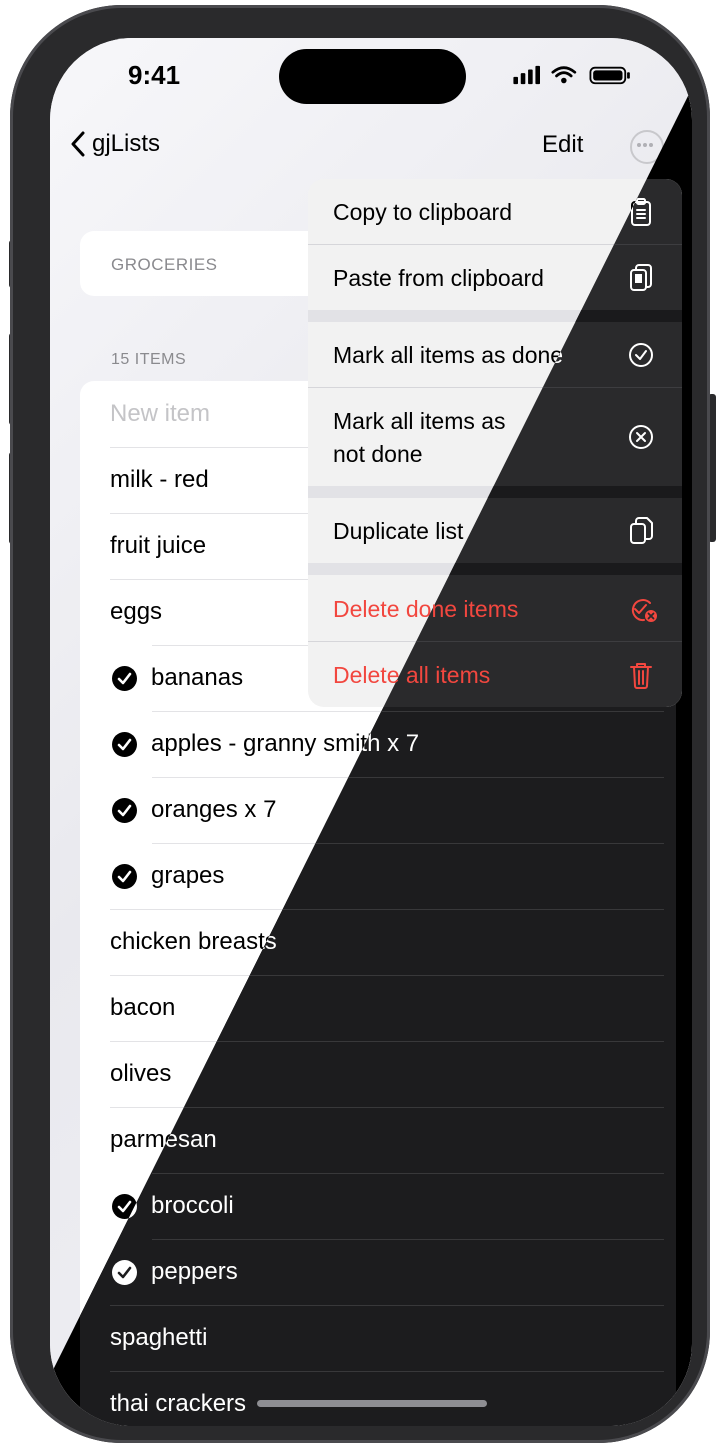 The image size is (725, 1450). I want to click on new-item-placeholder: New item, so click(160, 413).